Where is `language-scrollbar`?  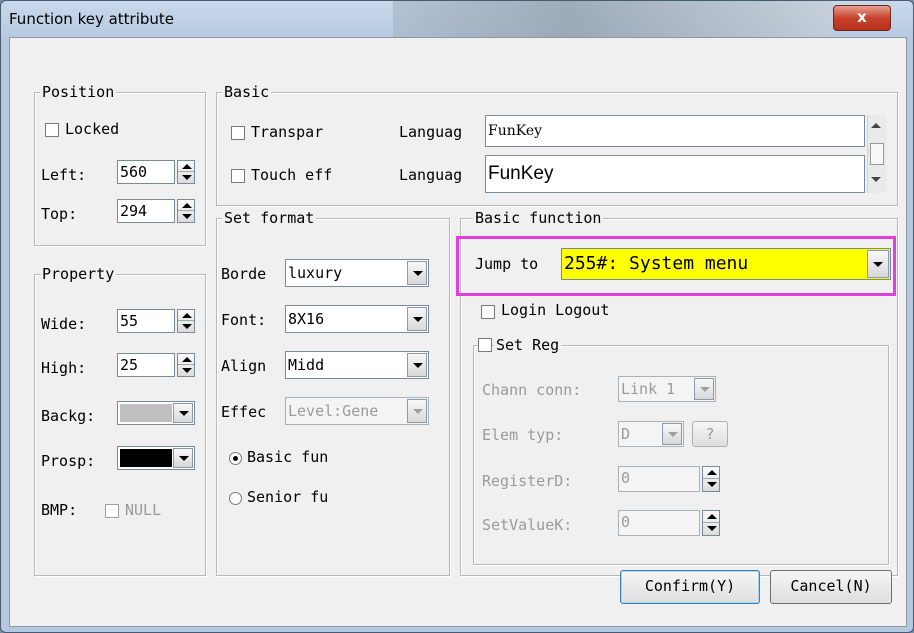 language-scrollbar is located at coordinates (876, 154).